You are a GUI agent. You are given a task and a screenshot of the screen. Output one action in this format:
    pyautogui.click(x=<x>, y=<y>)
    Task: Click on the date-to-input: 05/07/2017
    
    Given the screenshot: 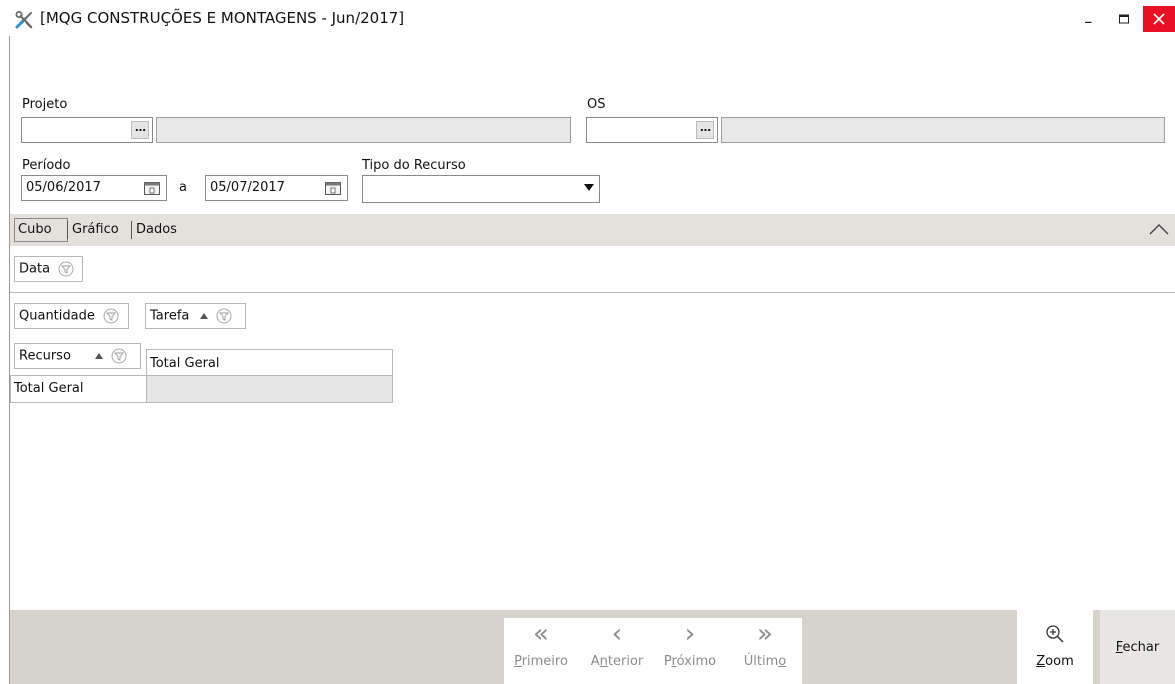 What is the action you would take?
    pyautogui.click(x=276, y=188)
    